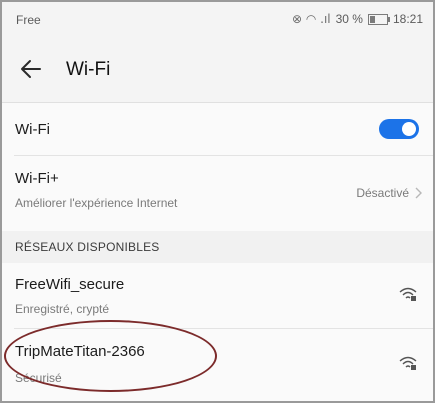  Describe the element at coordinates (399, 129) in the screenshot. I see `wifi-toggle-switch` at that location.